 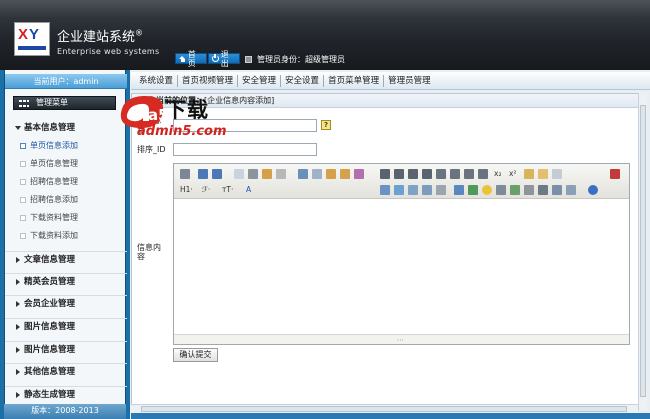 I want to click on menu-title: 管理菜单, so click(x=64, y=103).